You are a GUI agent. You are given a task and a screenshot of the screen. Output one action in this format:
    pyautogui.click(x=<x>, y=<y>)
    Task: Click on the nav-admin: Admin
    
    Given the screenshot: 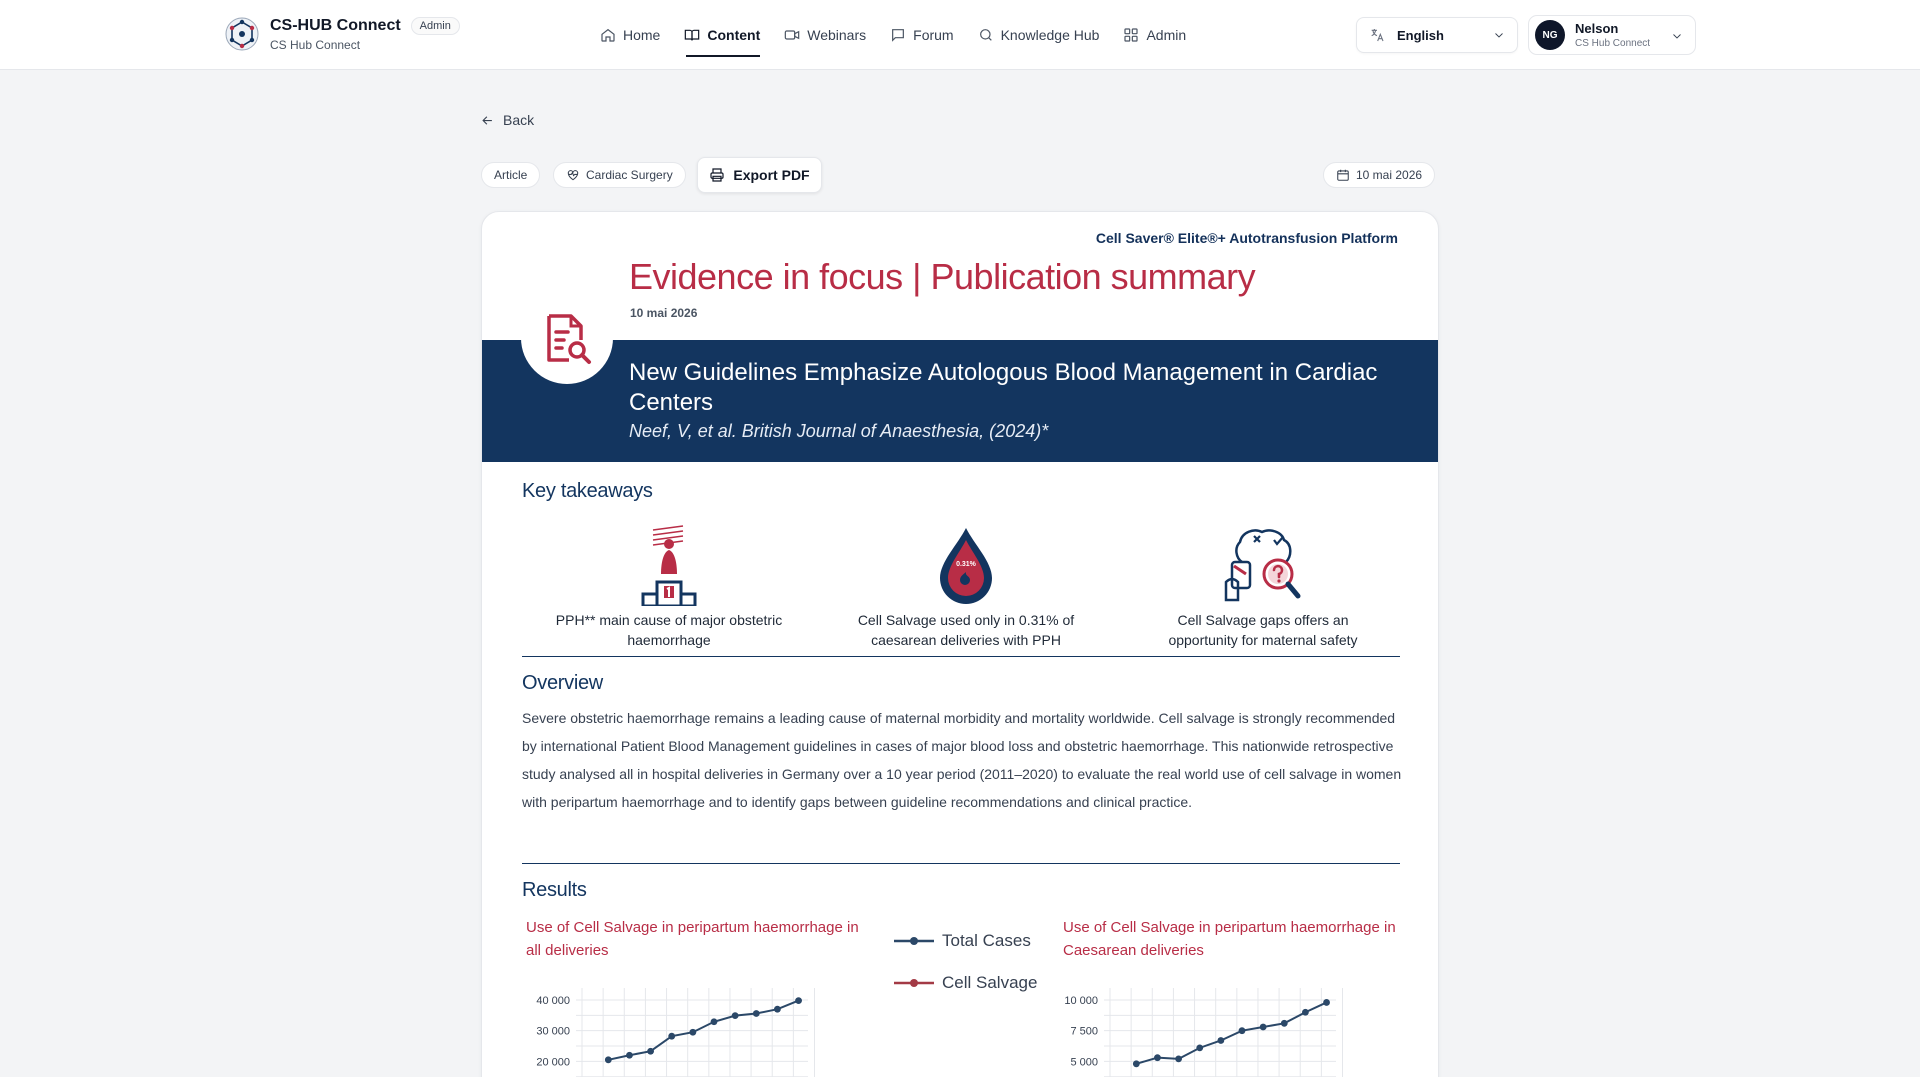 What is the action you would take?
    pyautogui.click(x=1154, y=35)
    